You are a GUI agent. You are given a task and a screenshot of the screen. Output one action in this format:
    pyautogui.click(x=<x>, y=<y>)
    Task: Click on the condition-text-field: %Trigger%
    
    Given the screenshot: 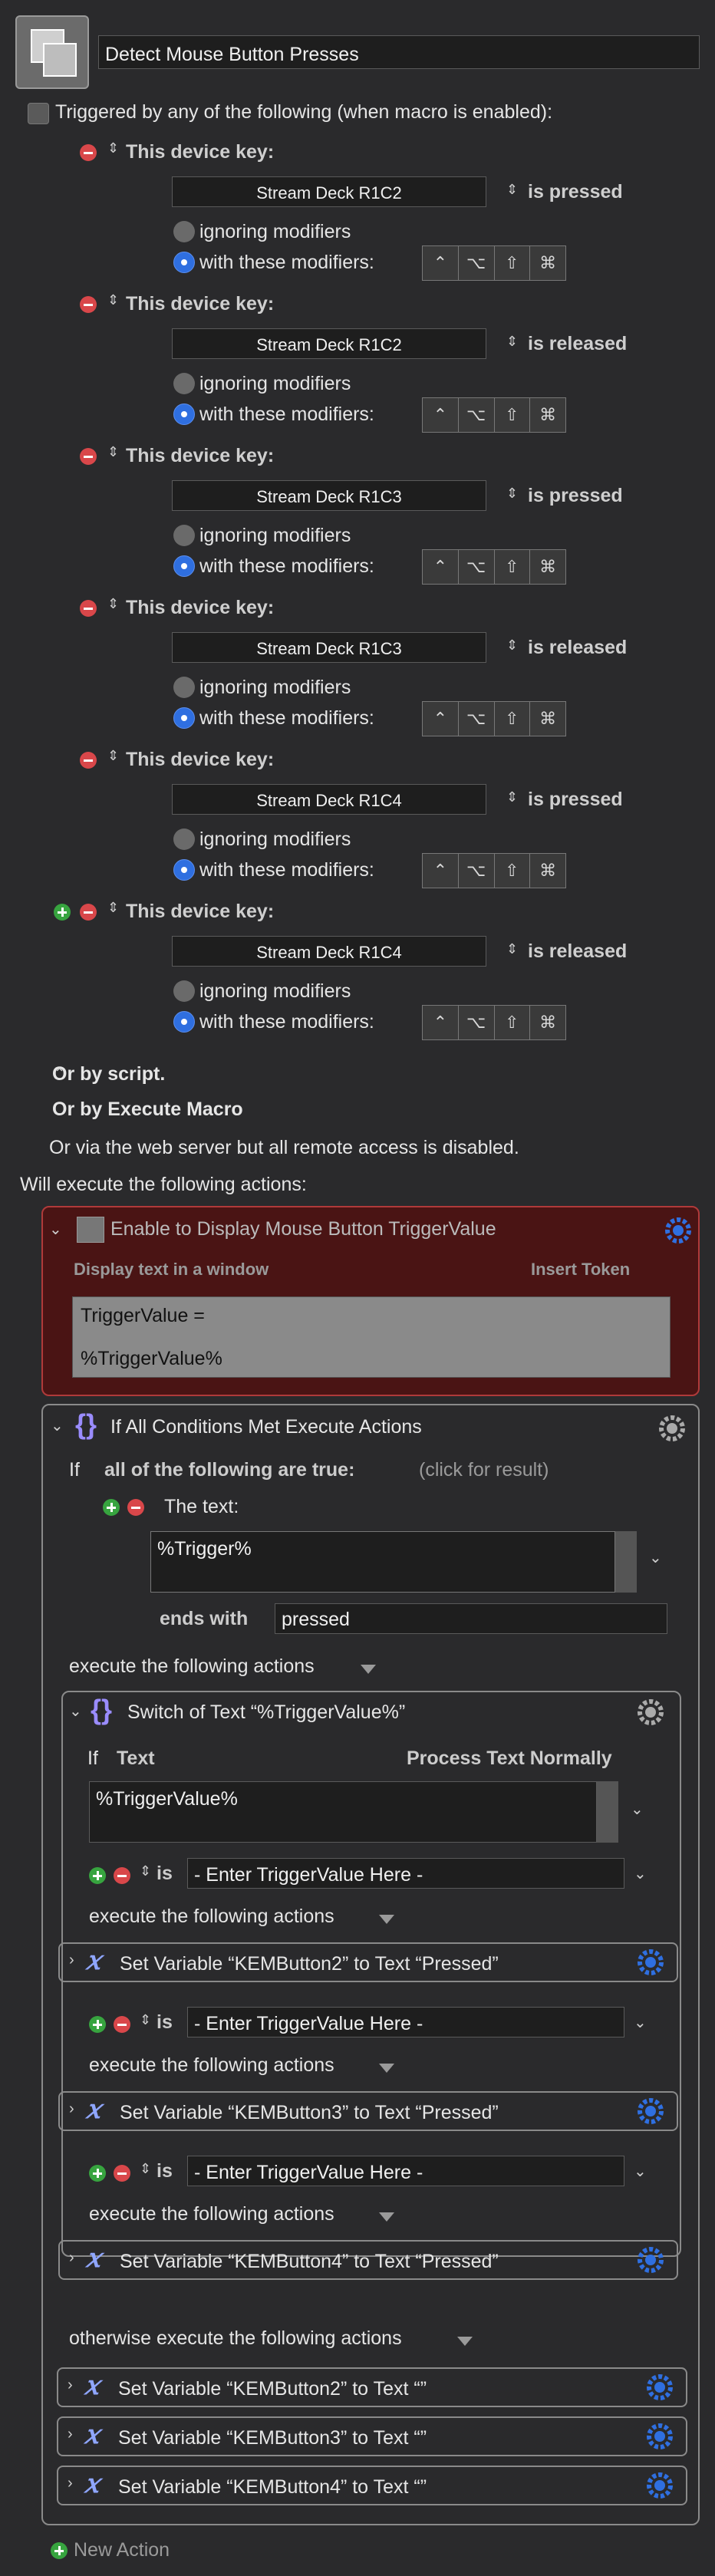 What is the action you would take?
    pyautogui.click(x=383, y=1562)
    